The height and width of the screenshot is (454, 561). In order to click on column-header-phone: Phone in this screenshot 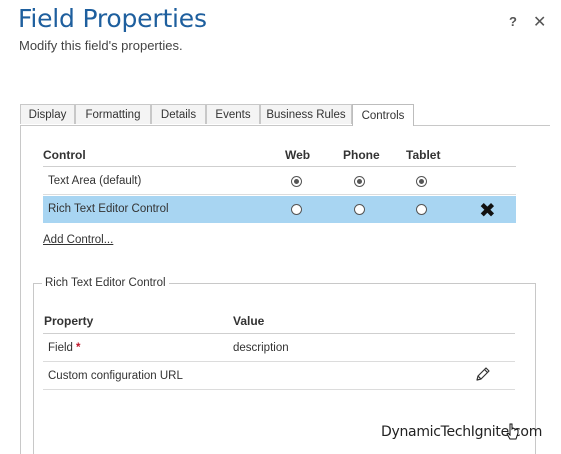, I will do `click(361, 155)`.